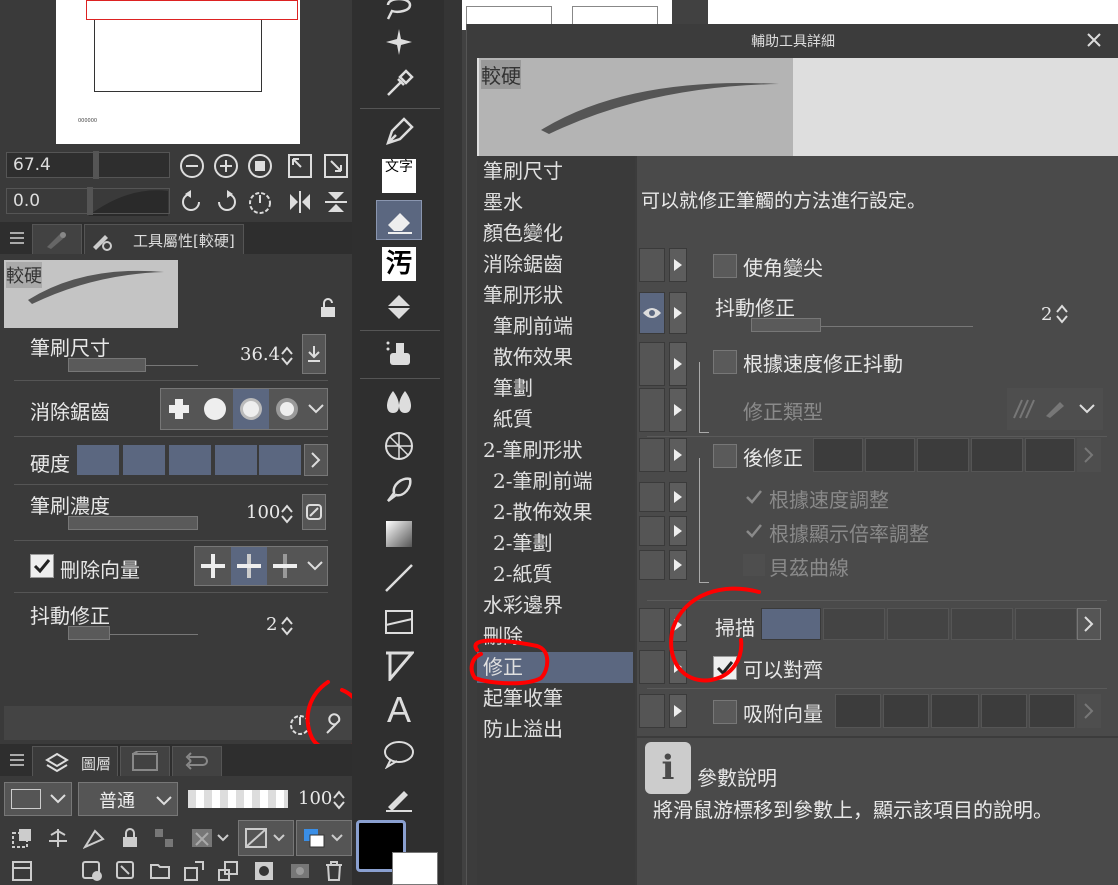 This screenshot has width=1118, height=885. I want to click on category-2-spray-effect: 2-散佈效果, so click(556, 512).